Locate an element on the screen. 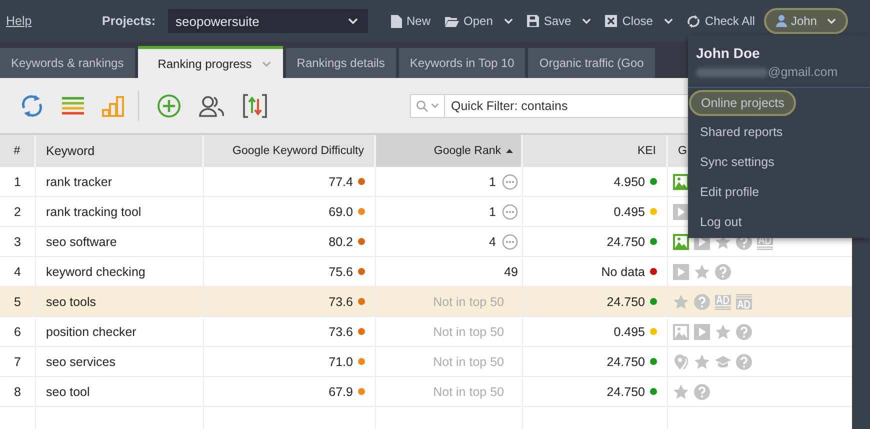 This screenshot has width=870, height=429. menu-item: Shared reports is located at coordinates (779, 132).